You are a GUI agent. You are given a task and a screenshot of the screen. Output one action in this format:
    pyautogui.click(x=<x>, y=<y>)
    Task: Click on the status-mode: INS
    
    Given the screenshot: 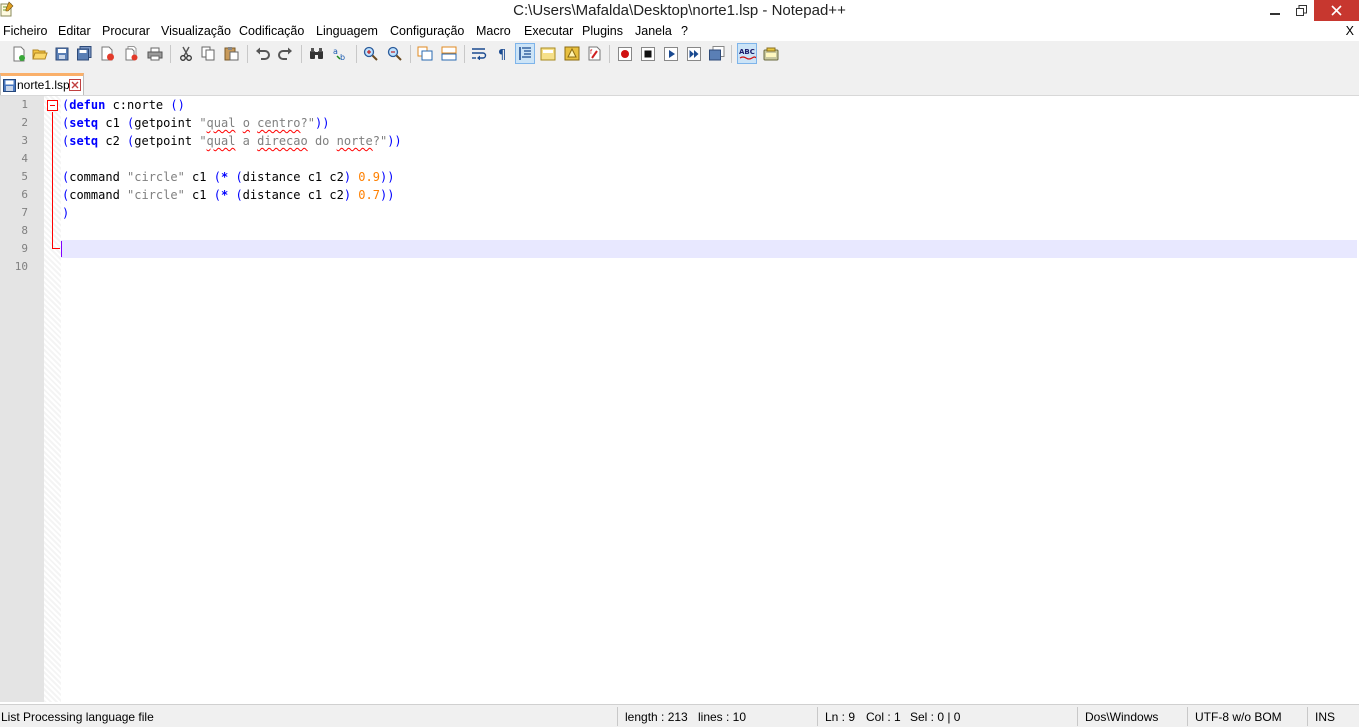 What is the action you would take?
    pyautogui.click(x=1325, y=717)
    